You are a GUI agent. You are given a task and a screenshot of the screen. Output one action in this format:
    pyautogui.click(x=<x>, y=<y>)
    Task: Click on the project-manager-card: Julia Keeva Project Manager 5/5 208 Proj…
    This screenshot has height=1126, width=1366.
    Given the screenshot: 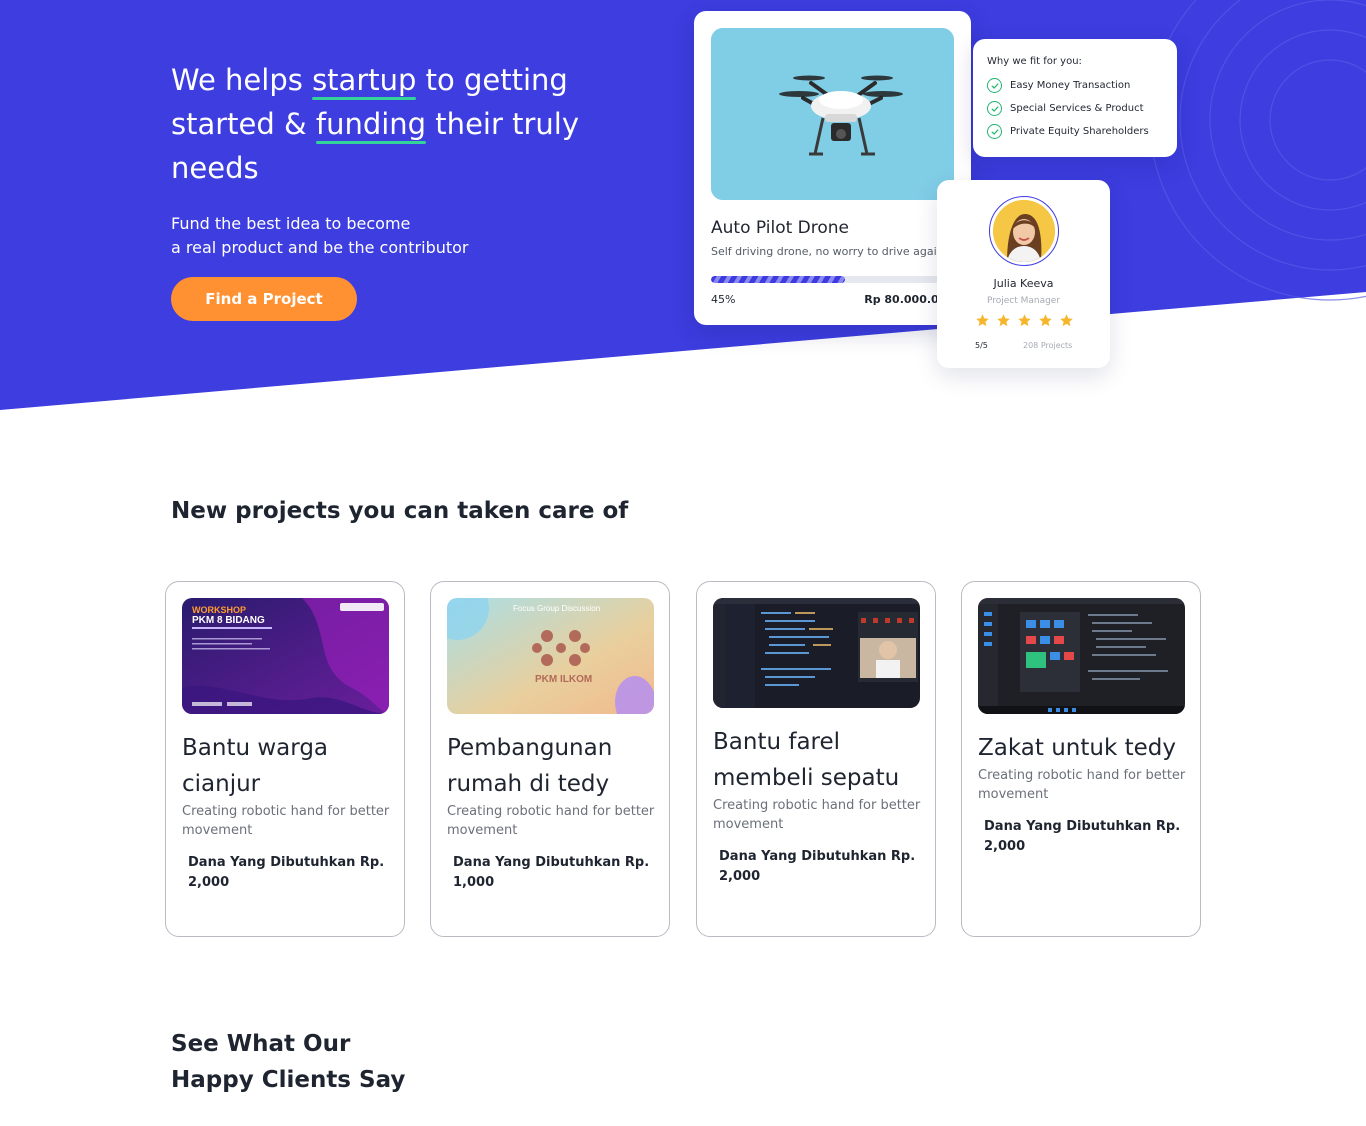 What is the action you would take?
    pyautogui.click(x=1023, y=274)
    